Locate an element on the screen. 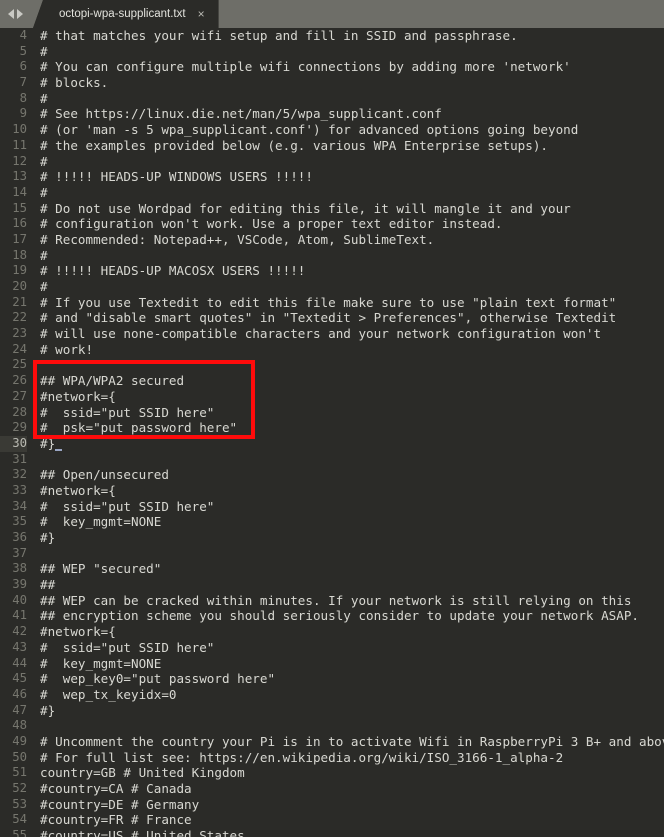  code-text: # !!!!! HEADS-UP WINDOWS USERS !!!!! is located at coordinates (176, 177).